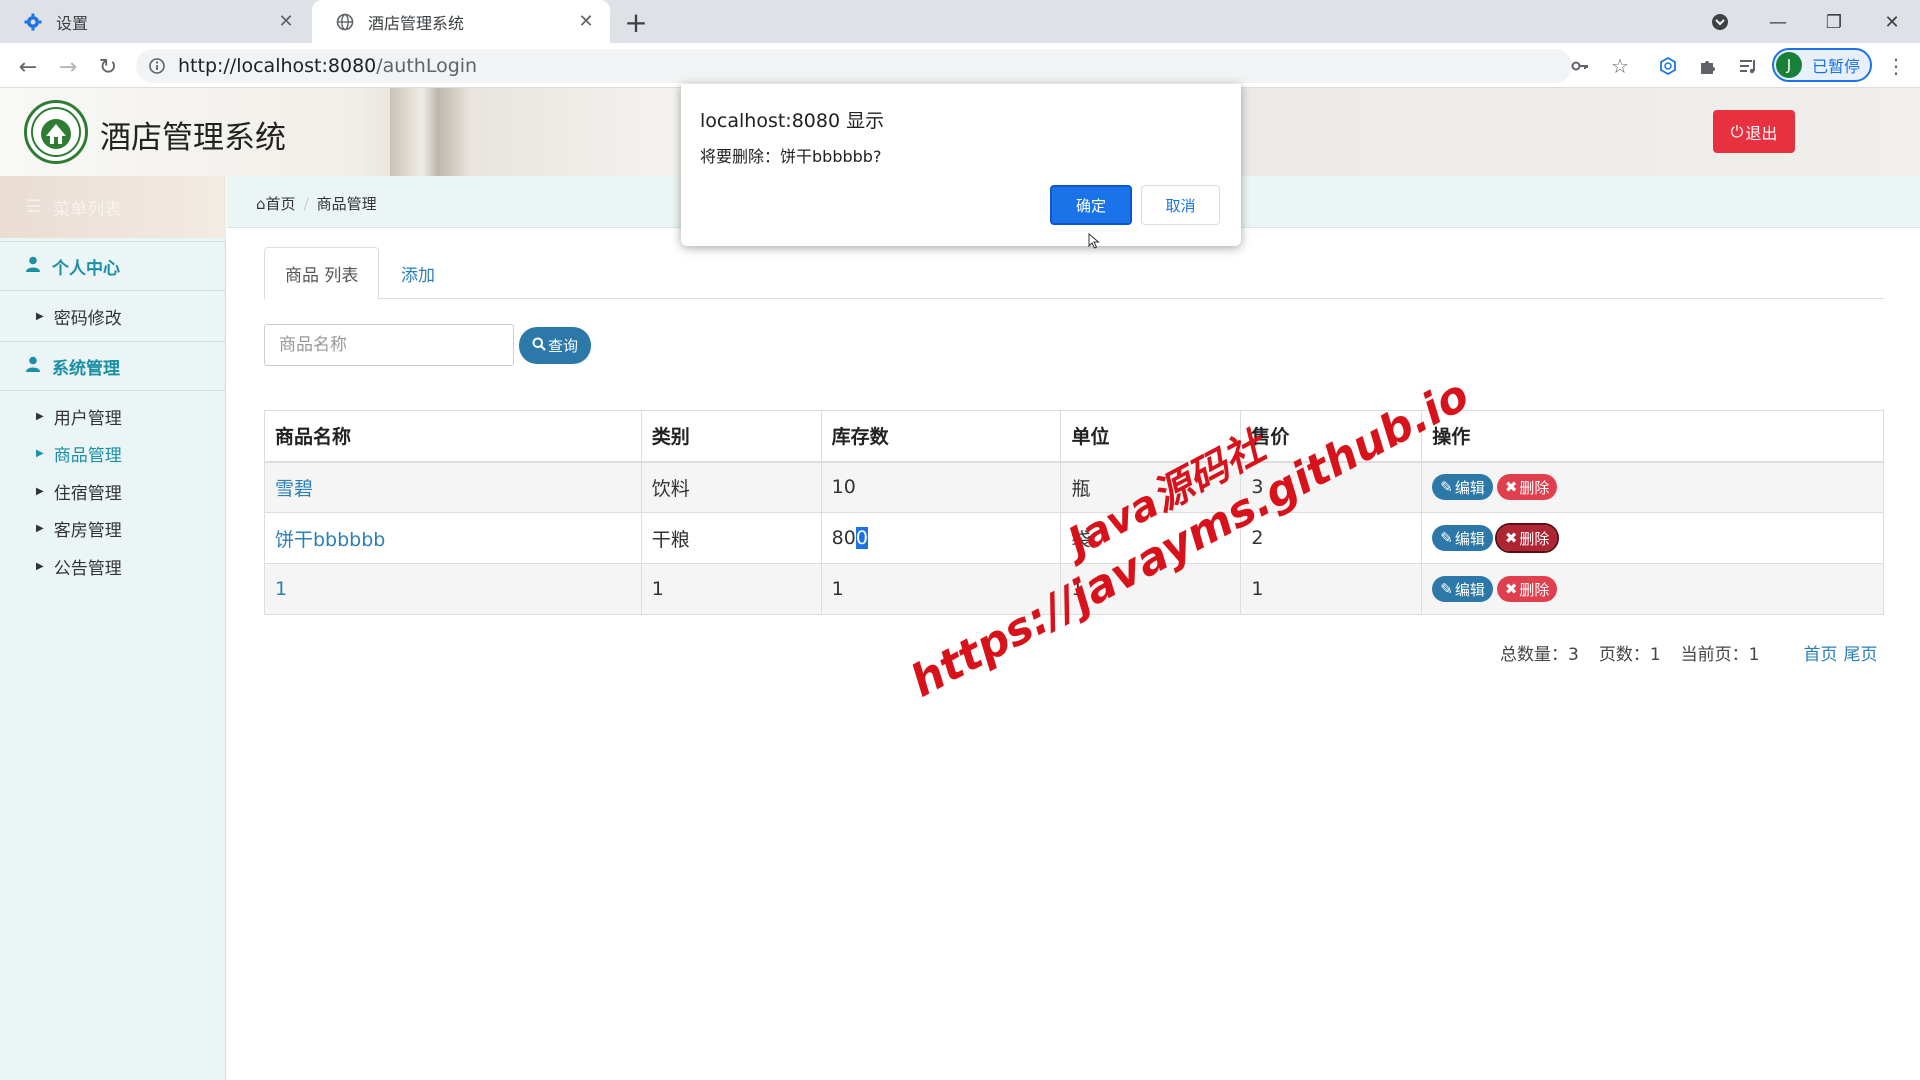 The image size is (1920, 1080). What do you see at coordinates (79, 528) in the screenshot?
I see `sidebar-item-rooms: ▶ 客房管理` at bounding box center [79, 528].